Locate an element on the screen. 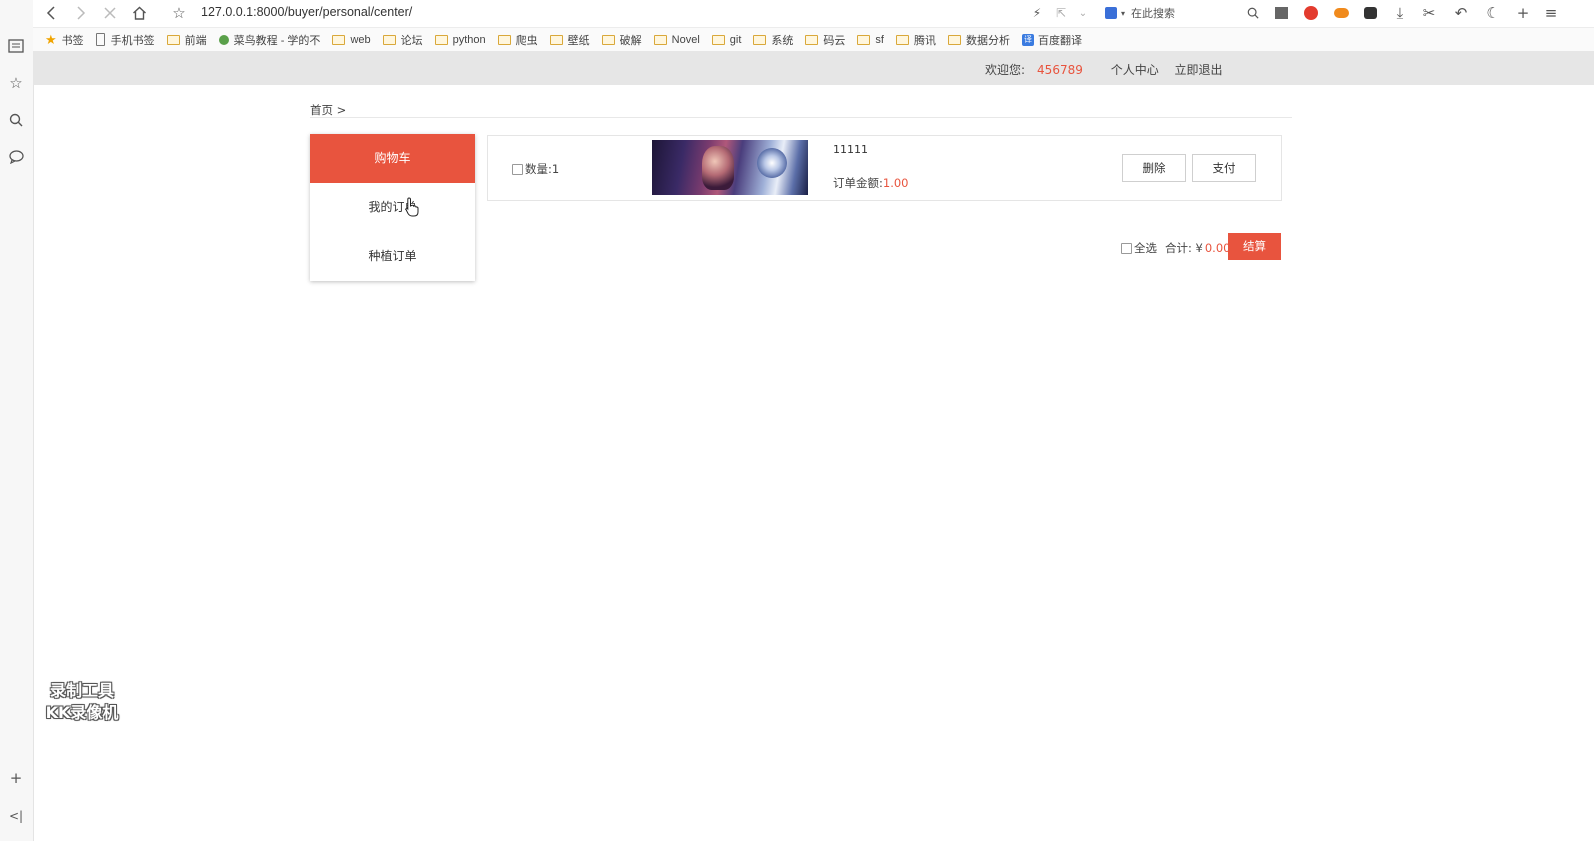 This screenshot has height=841, width=1594. translate-icon: 译 is located at coordinates (1027, 39).